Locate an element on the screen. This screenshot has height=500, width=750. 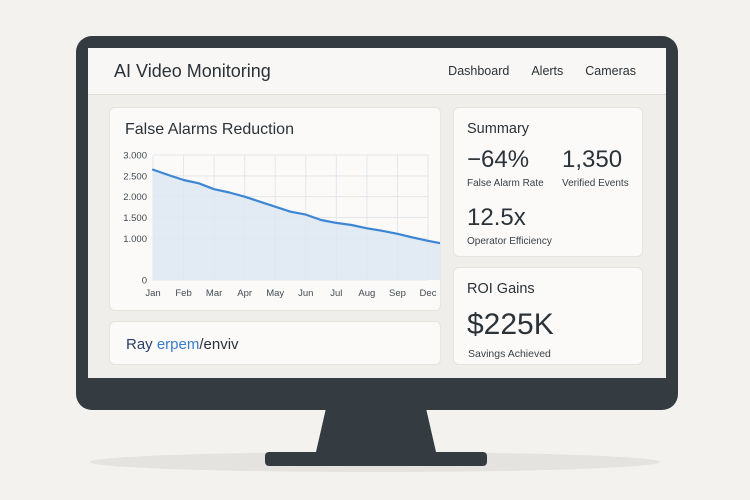
monitor-neck is located at coordinates (376, 431).